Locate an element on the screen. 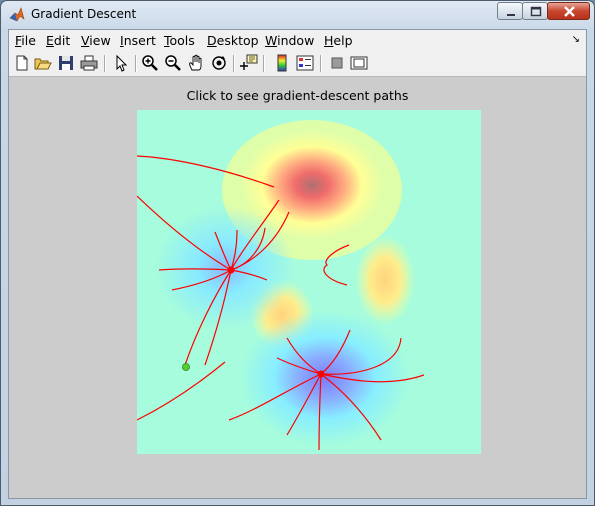 This screenshot has height=506, width=595. menu-file: File is located at coordinates (25, 40).